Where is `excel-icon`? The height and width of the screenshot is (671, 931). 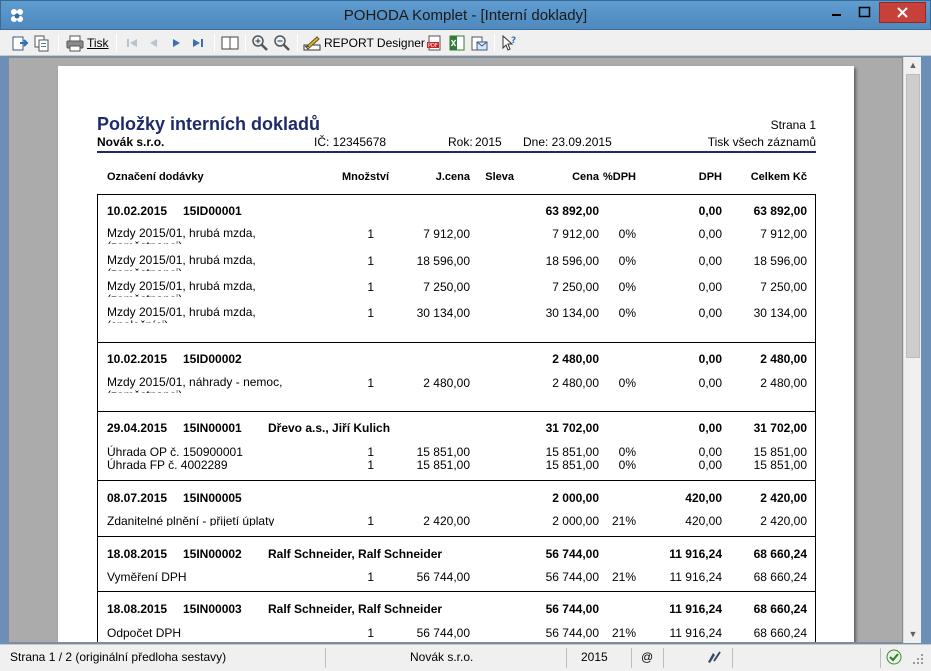 excel-icon is located at coordinates (457, 43).